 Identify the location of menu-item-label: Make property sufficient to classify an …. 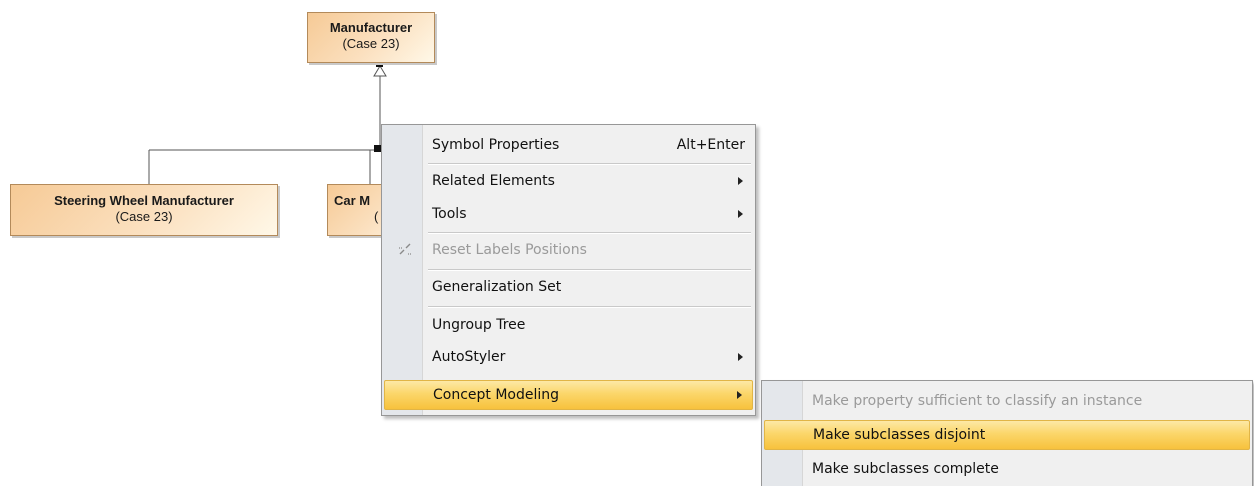
(977, 401).